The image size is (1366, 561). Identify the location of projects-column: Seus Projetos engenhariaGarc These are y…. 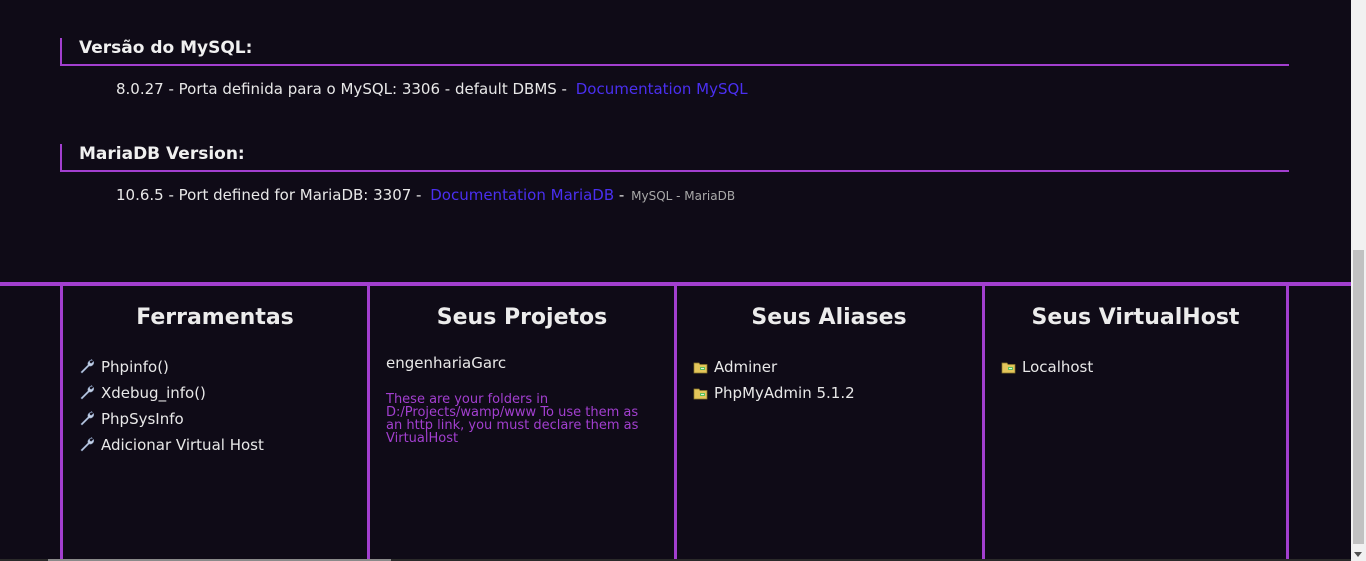
(520, 423).